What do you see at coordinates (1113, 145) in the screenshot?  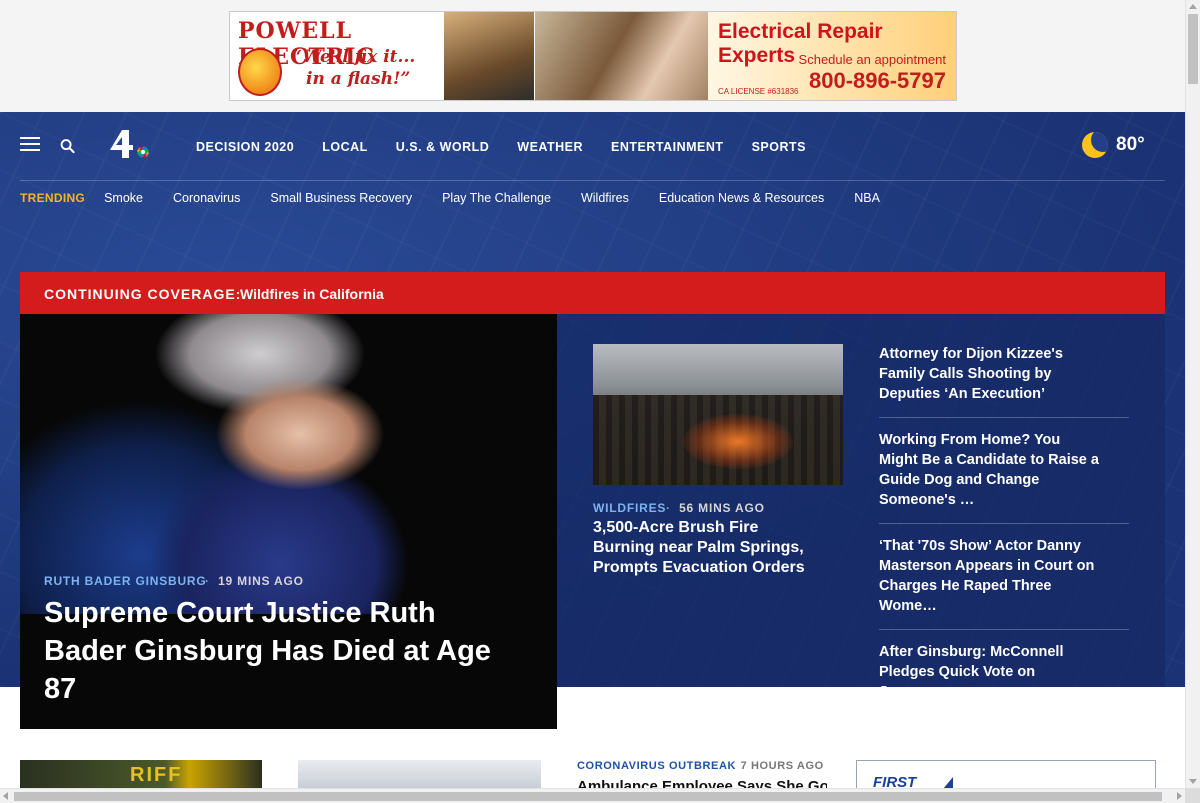 I see `weather-widget: 80°` at bounding box center [1113, 145].